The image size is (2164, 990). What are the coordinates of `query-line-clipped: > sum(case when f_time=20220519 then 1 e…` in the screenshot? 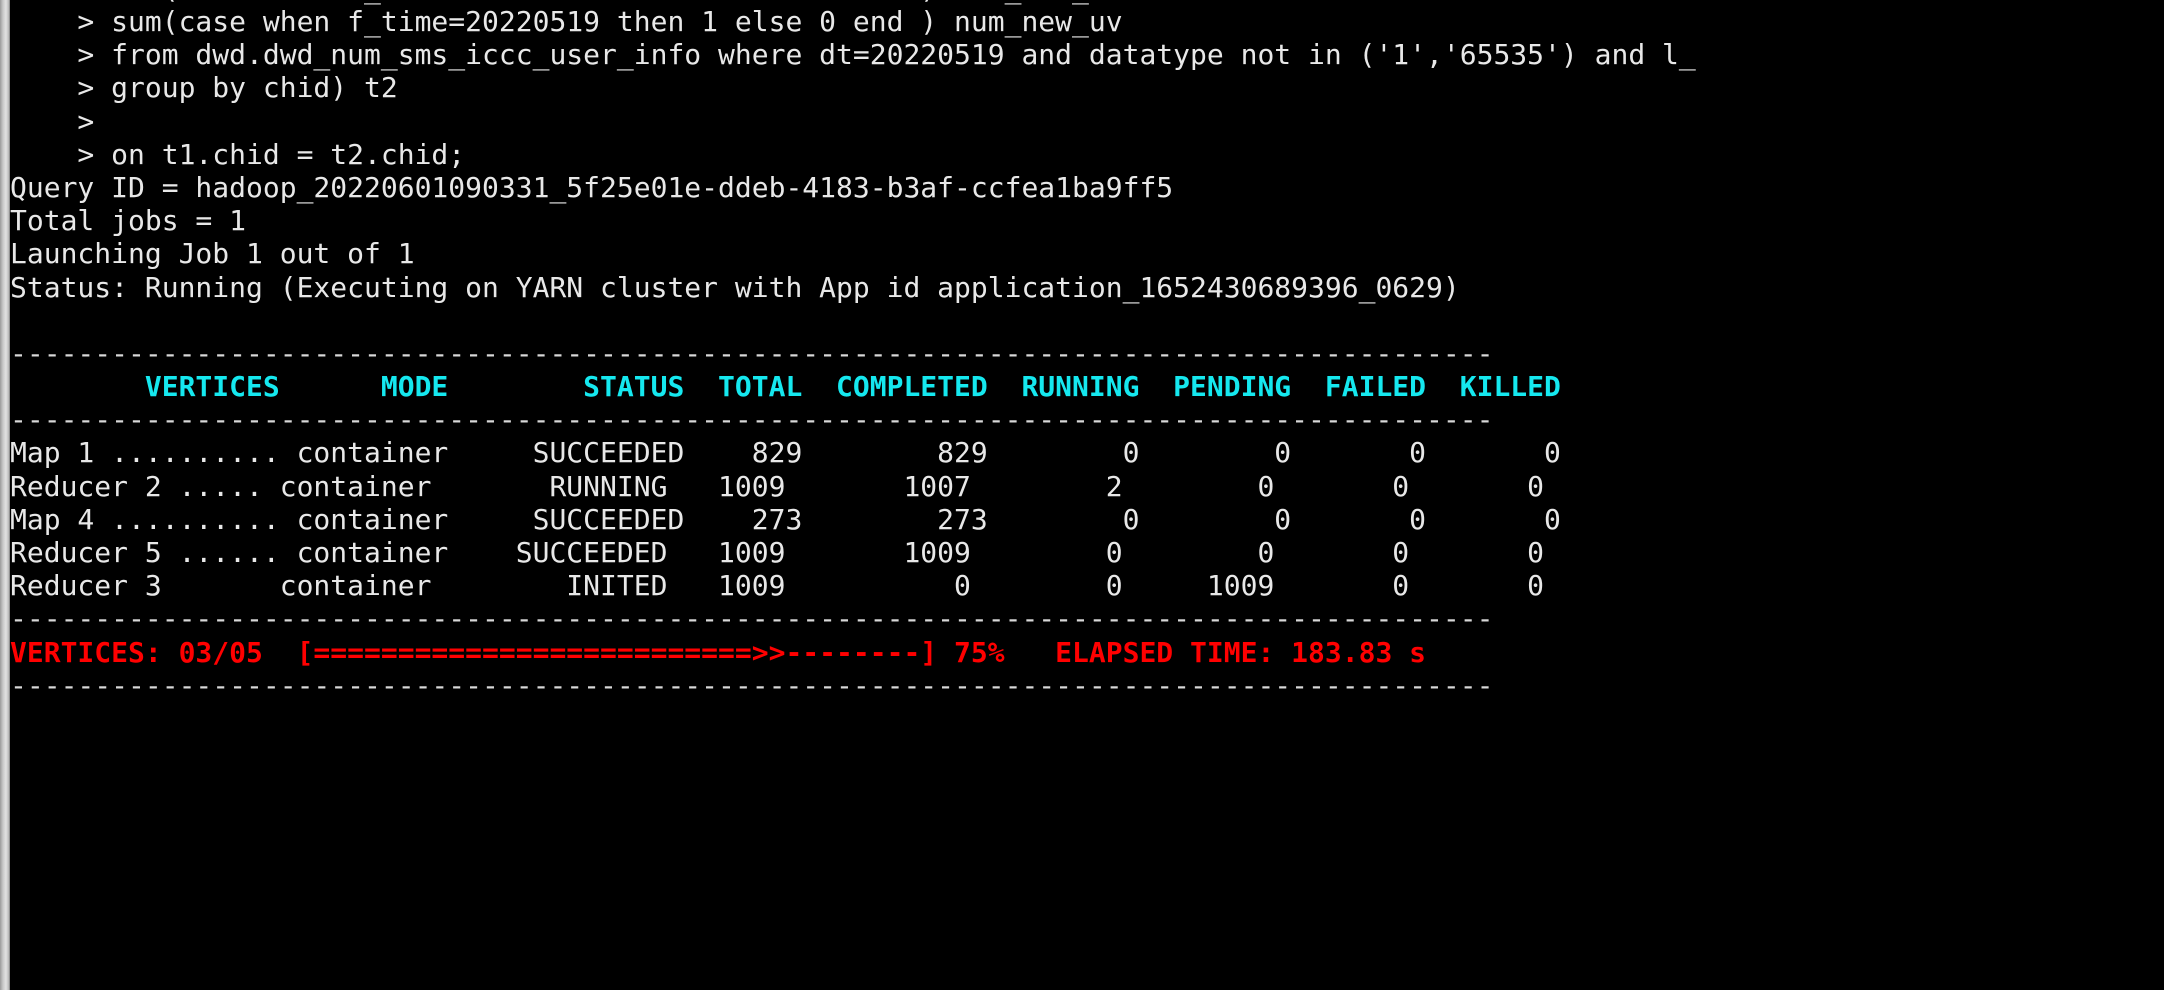 It's located at (1087, 2).